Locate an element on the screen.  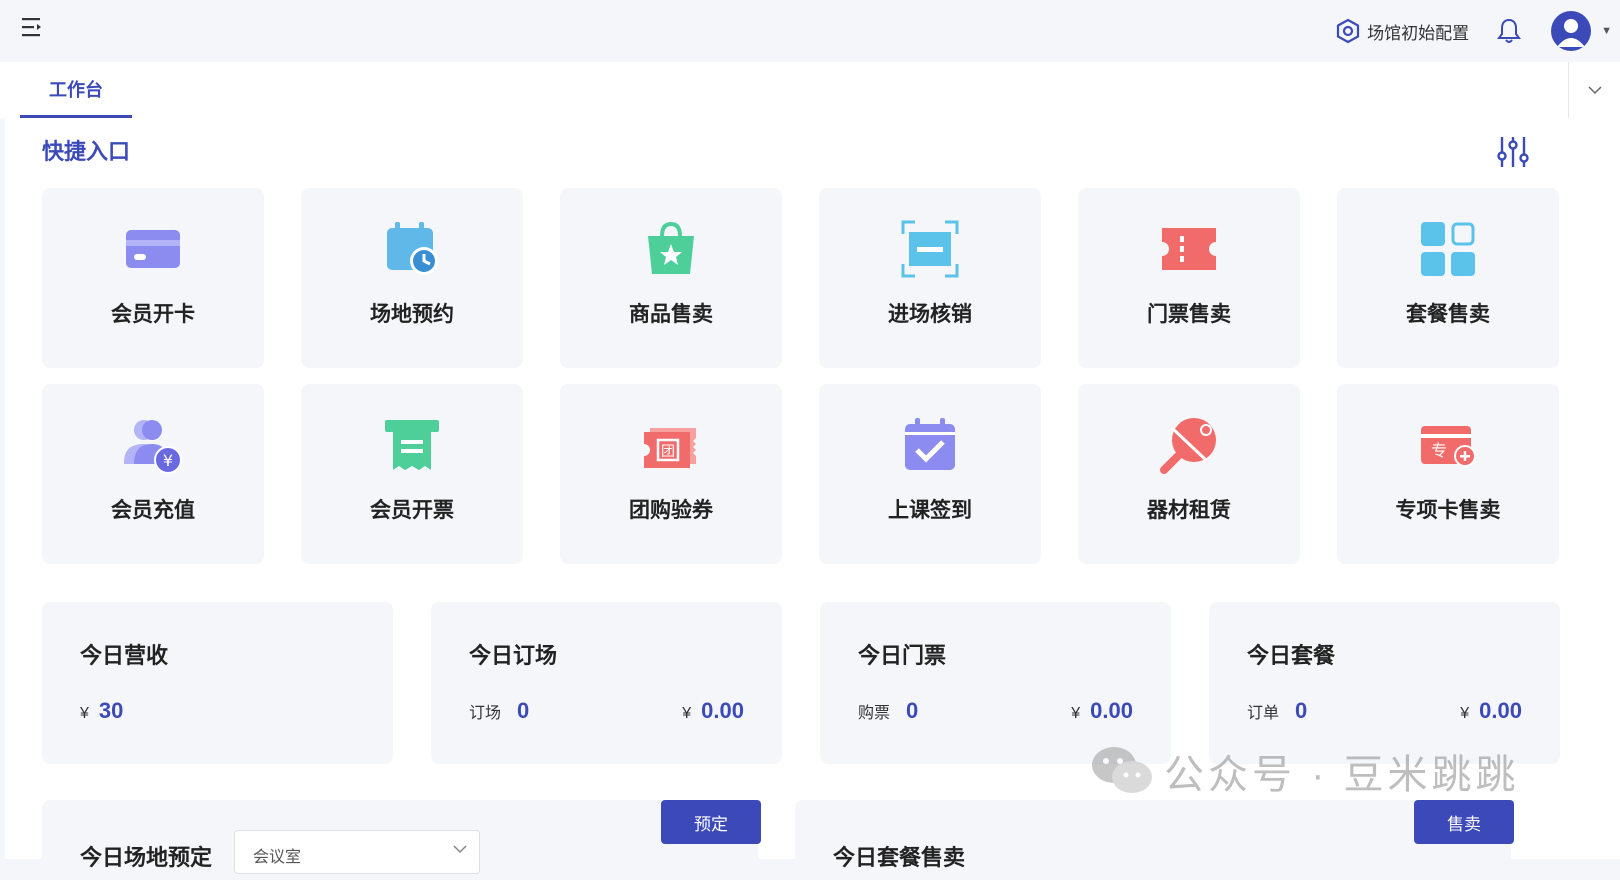
quick-ticket-sale: 门票售卖 is located at coordinates (1189, 278).